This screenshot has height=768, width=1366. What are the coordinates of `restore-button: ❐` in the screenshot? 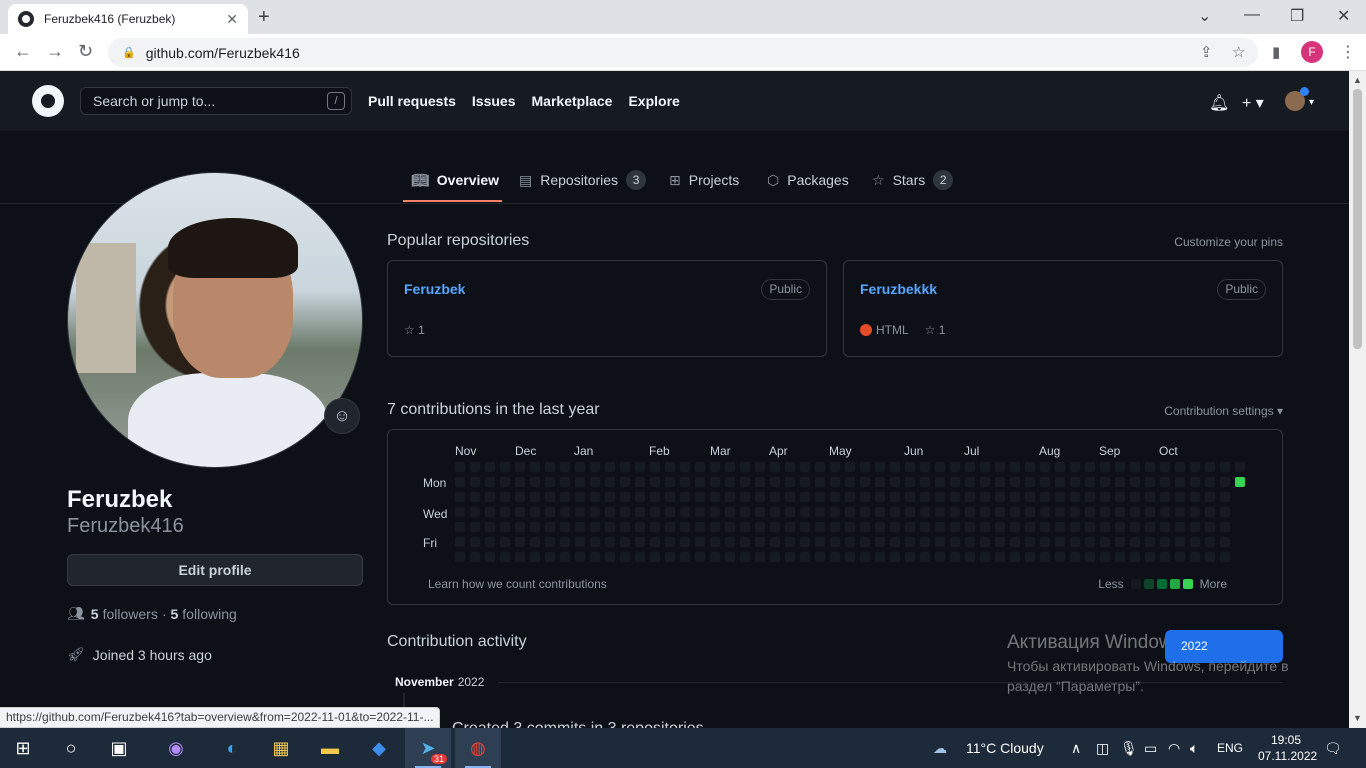 It's located at (1297, 16).